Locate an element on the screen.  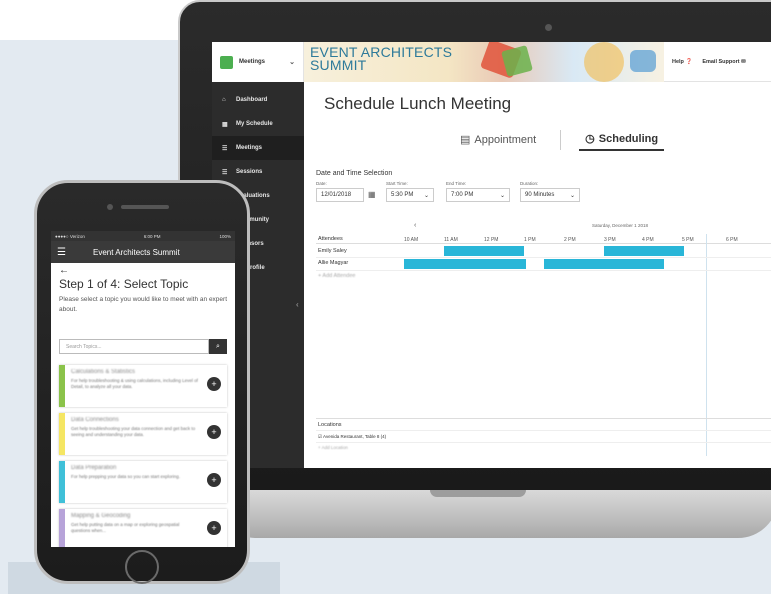
app-logo-icon is located at coordinates (226, 62).